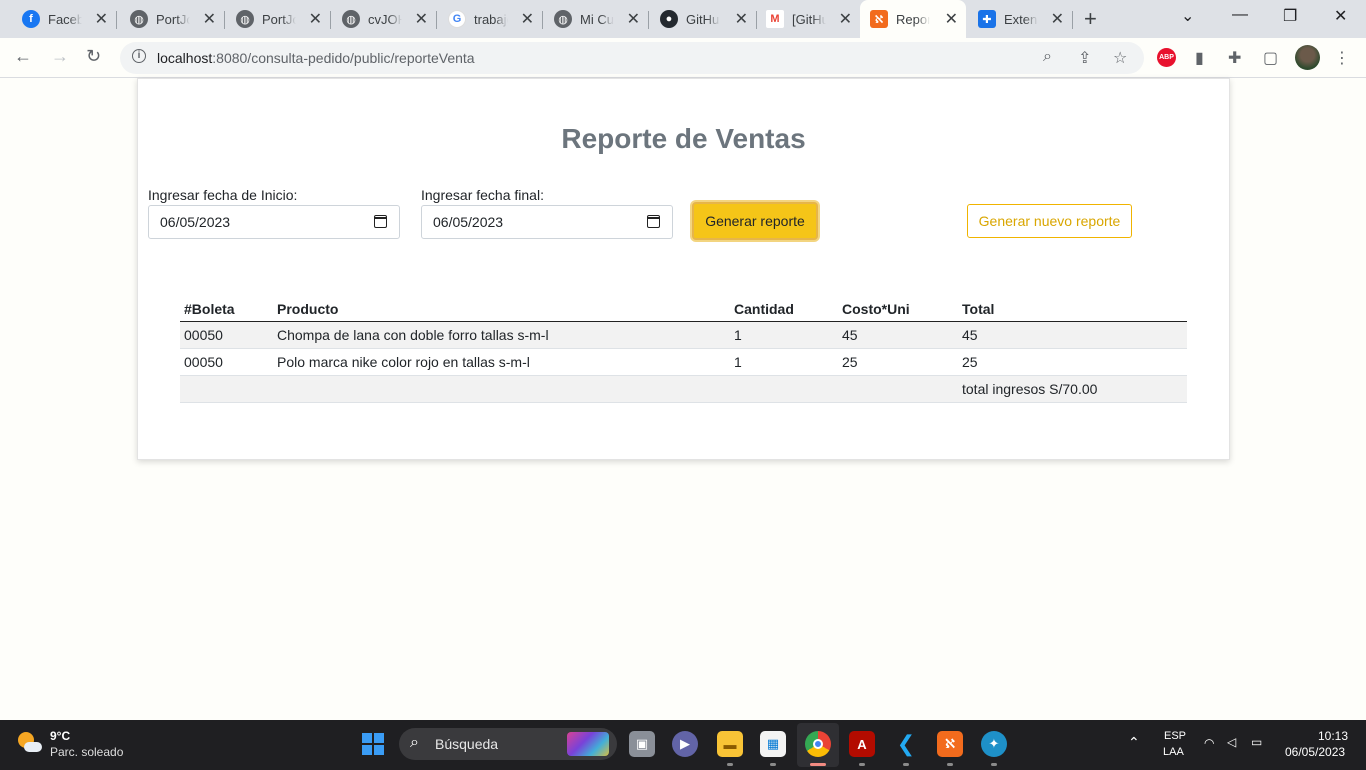  Describe the element at coordinates (1256, 742) in the screenshot. I see `battery-icon: ▭` at that location.